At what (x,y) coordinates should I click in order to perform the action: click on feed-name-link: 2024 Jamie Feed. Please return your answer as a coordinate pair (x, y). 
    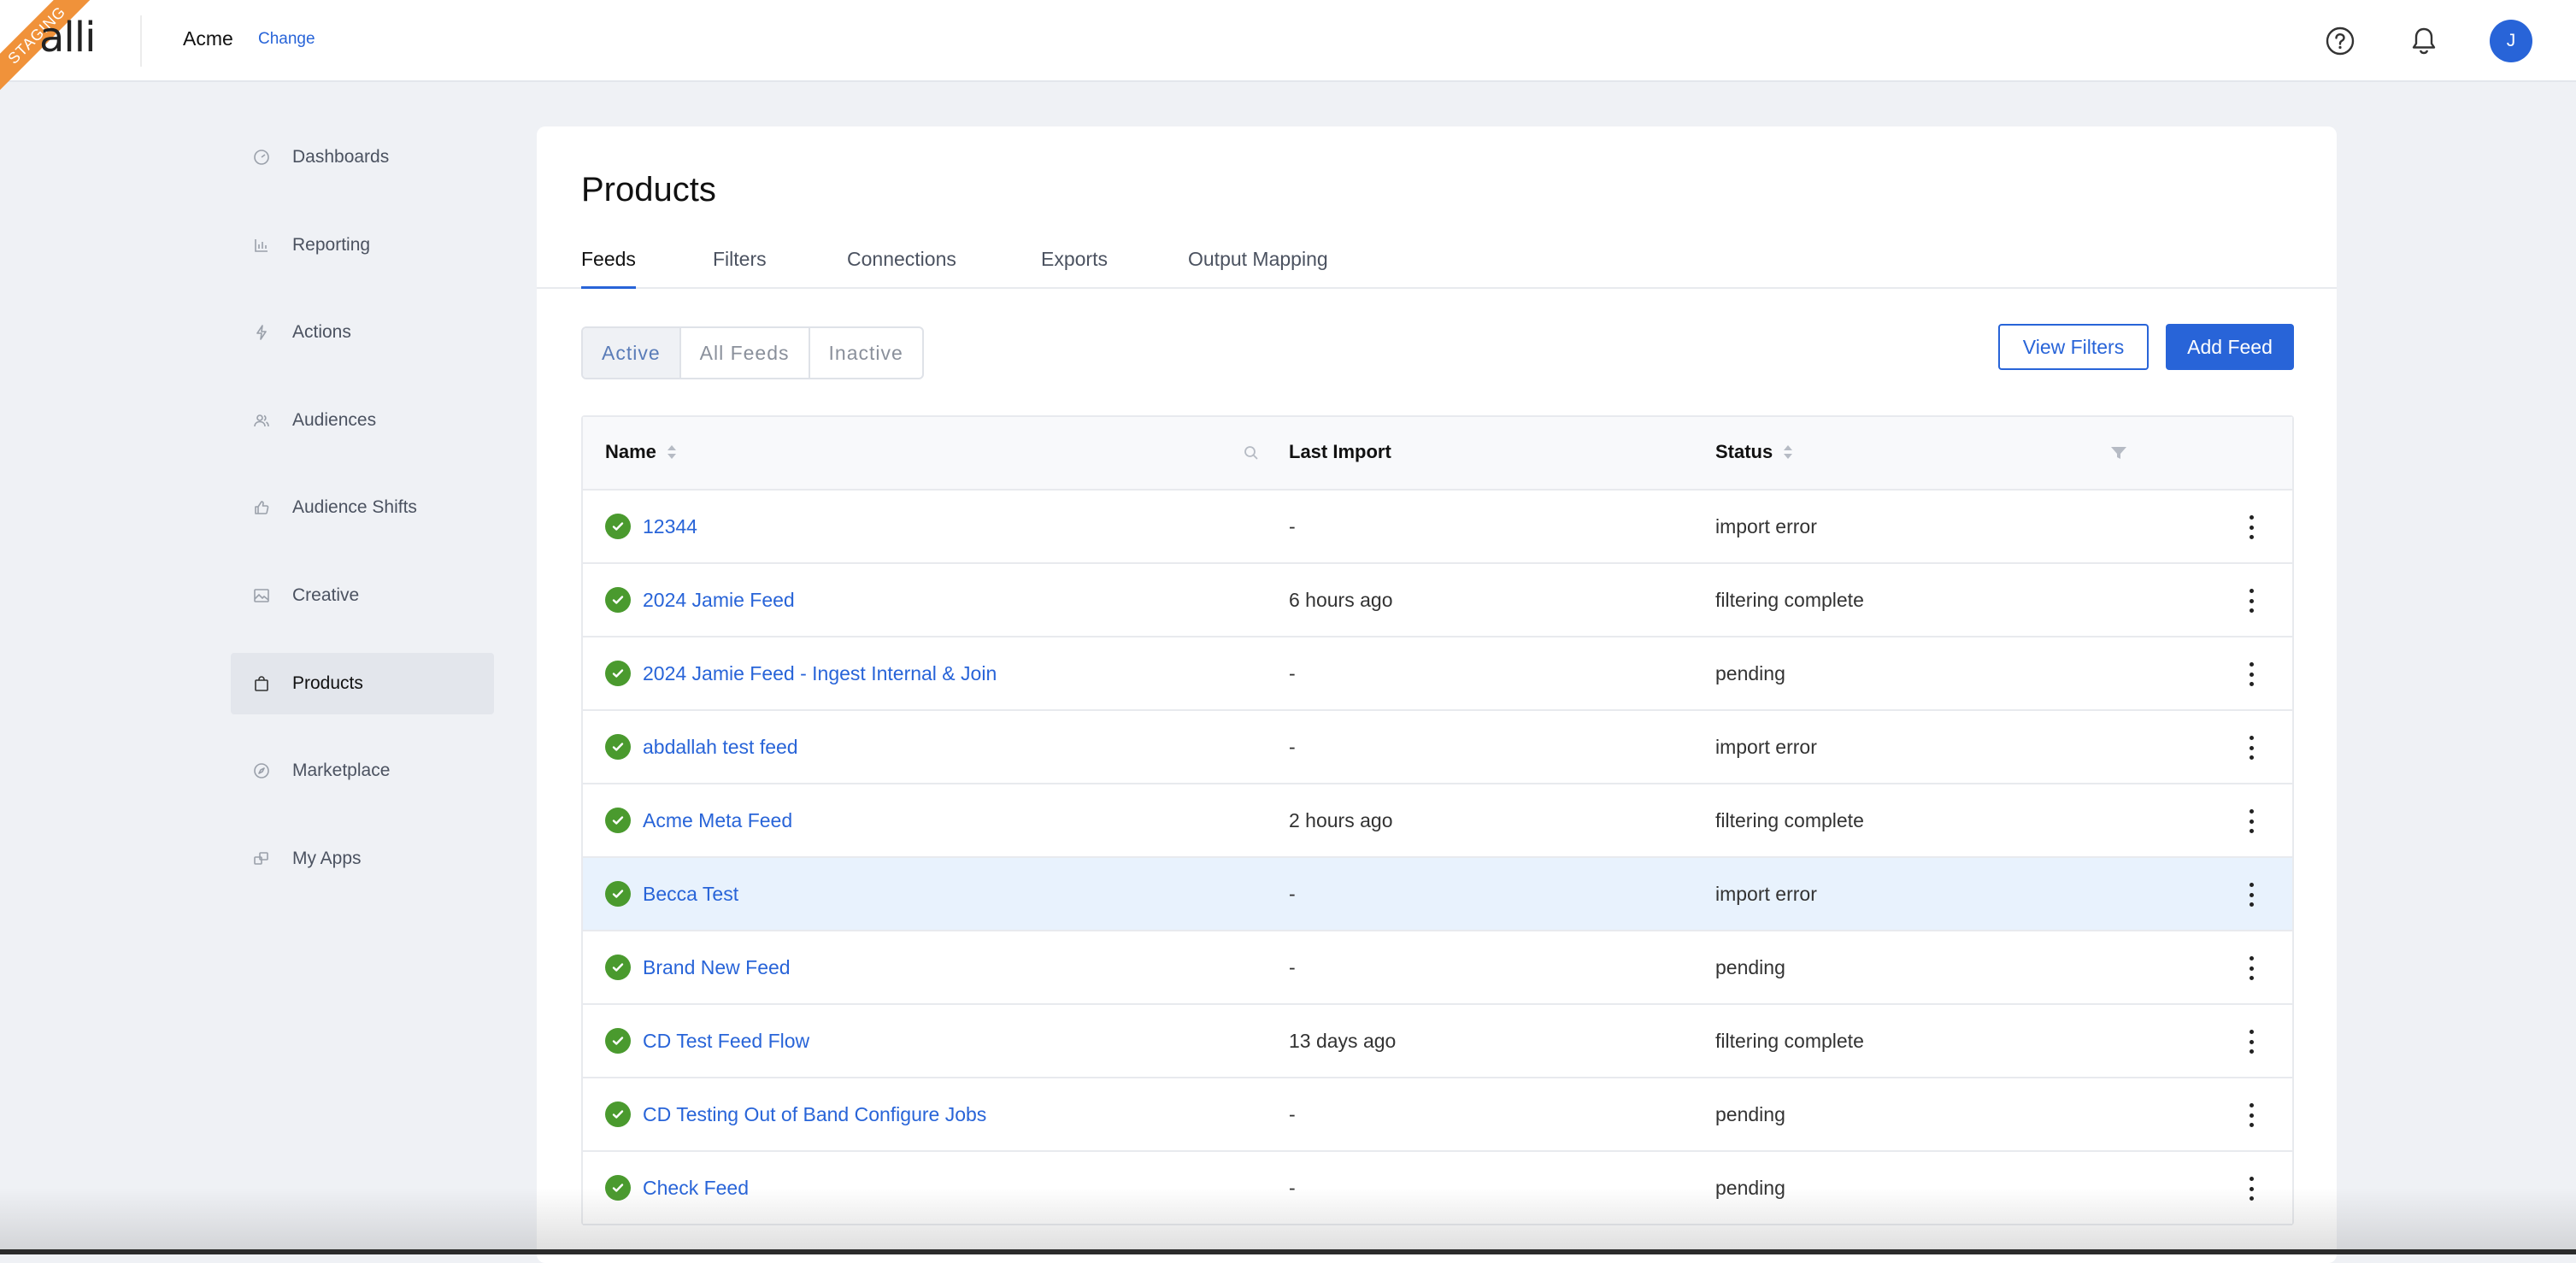
    Looking at the image, I should click on (719, 600).